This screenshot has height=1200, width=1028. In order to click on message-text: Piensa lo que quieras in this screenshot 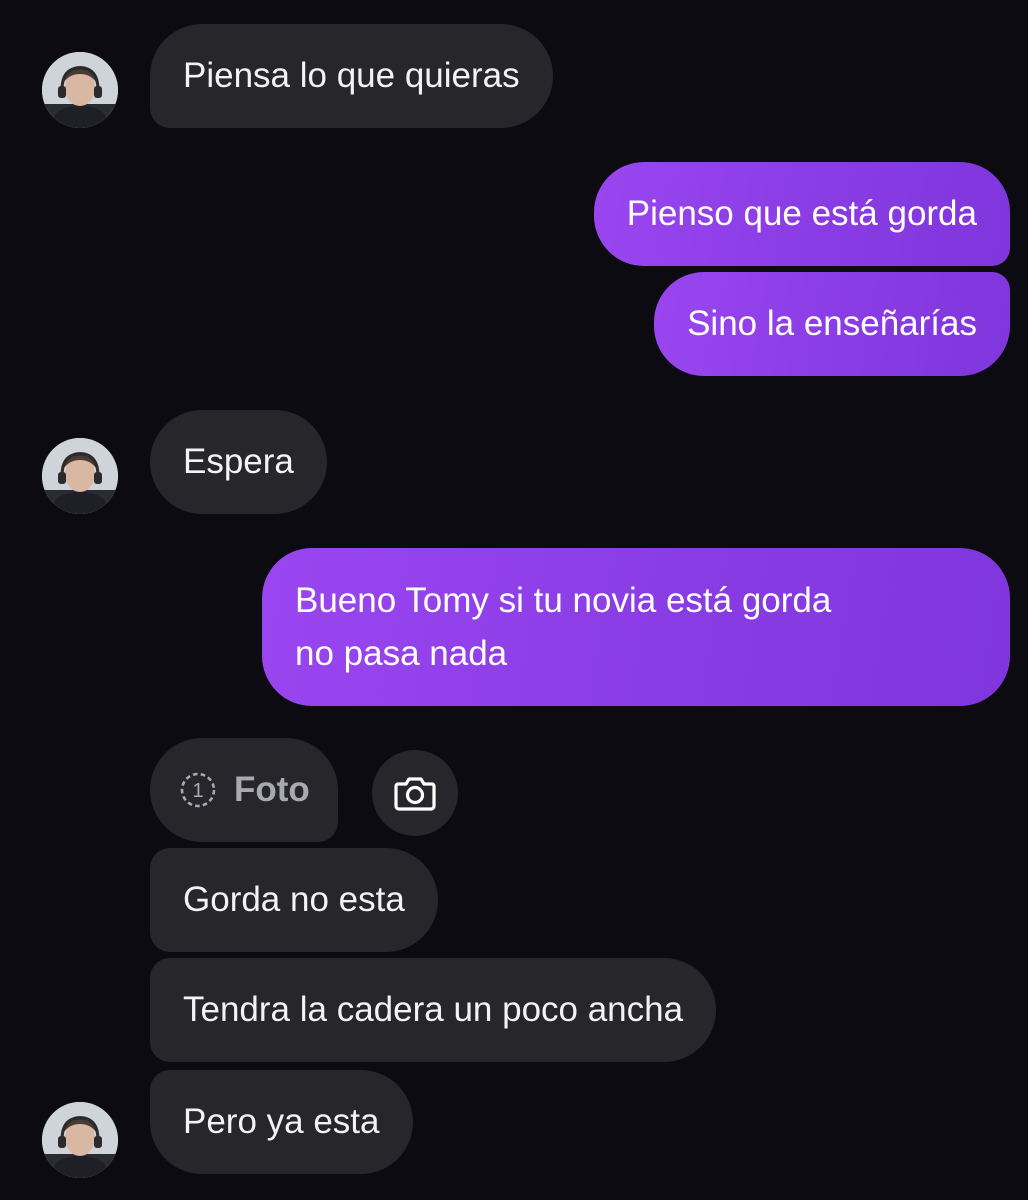, I will do `click(351, 75)`.